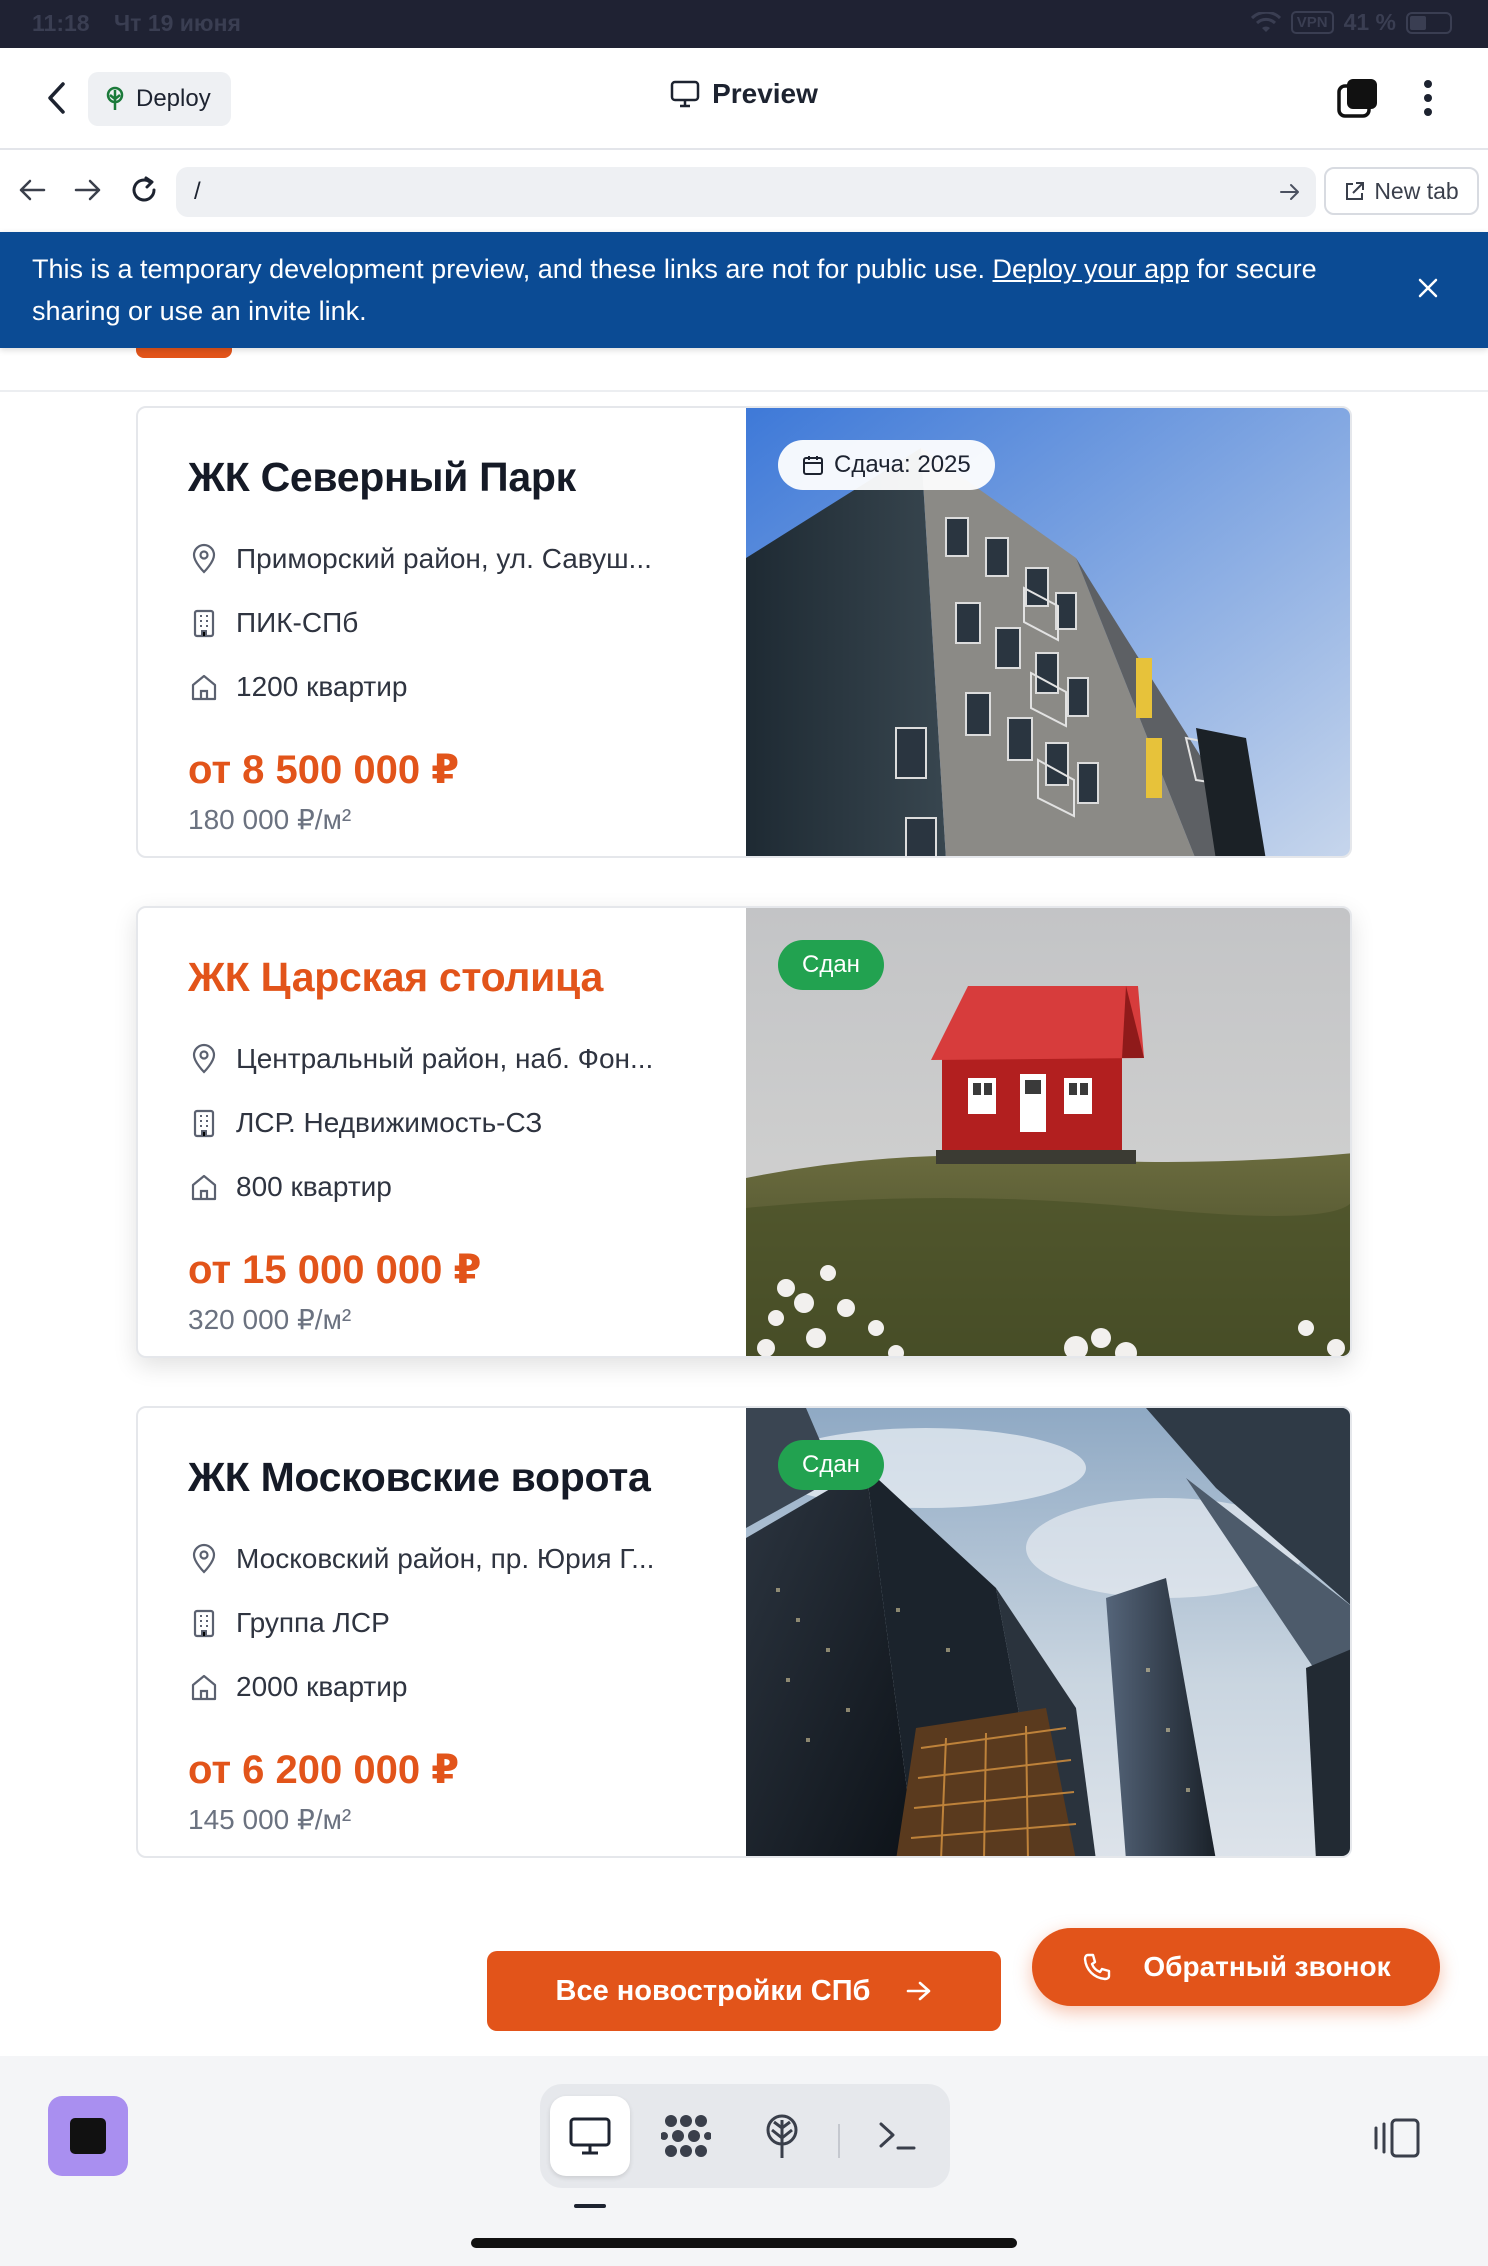 The height and width of the screenshot is (2266, 1488). Describe the element at coordinates (1355, 191) in the screenshot. I see `external-link-icon` at that location.